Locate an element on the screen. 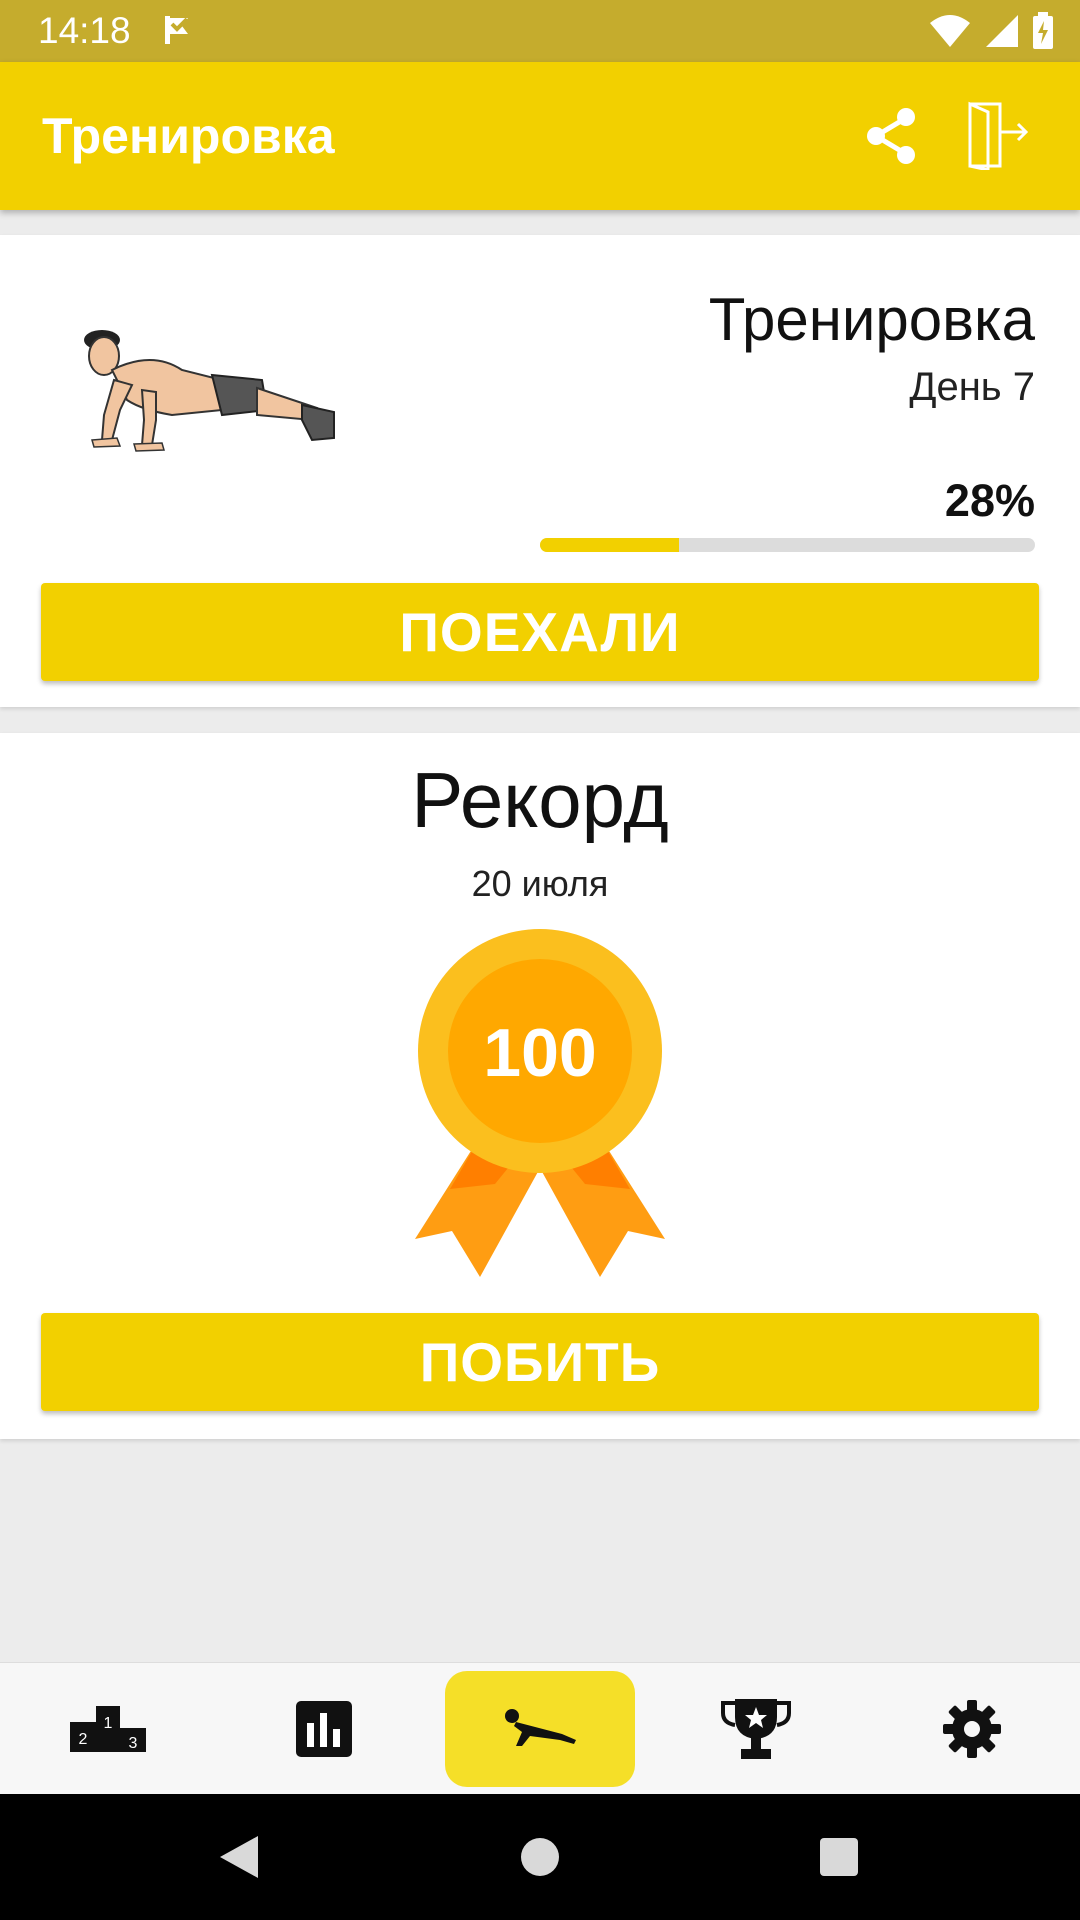  svg-text: 2 is located at coordinates (83, 1739).